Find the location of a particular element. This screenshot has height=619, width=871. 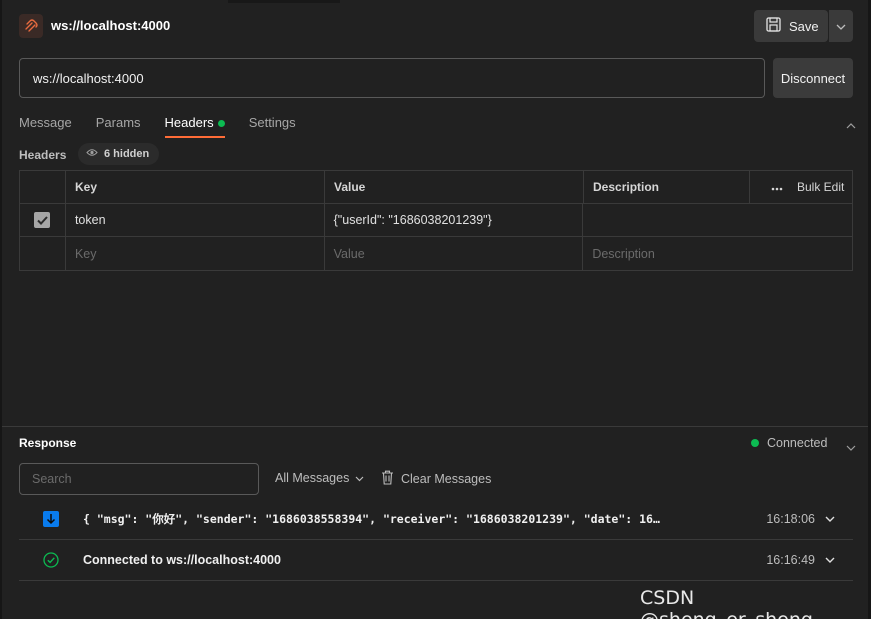

message-timestamp: 16:16:49 is located at coordinates (790, 560).